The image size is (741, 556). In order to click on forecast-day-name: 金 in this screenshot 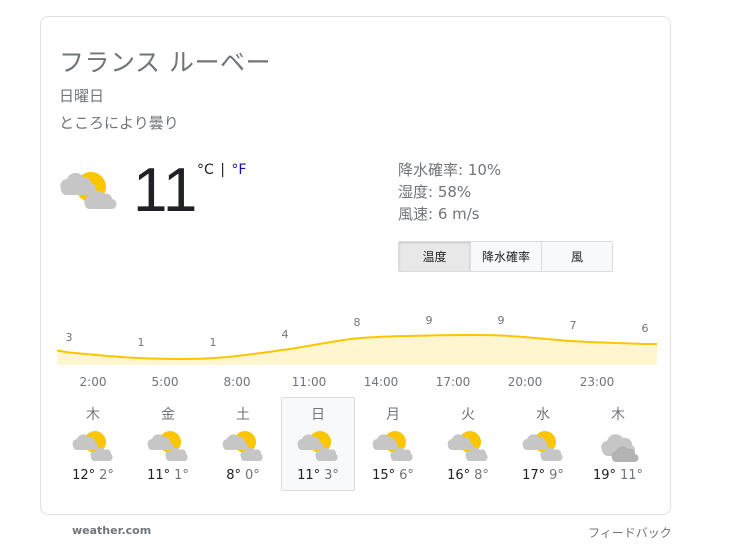, I will do `click(168, 415)`.